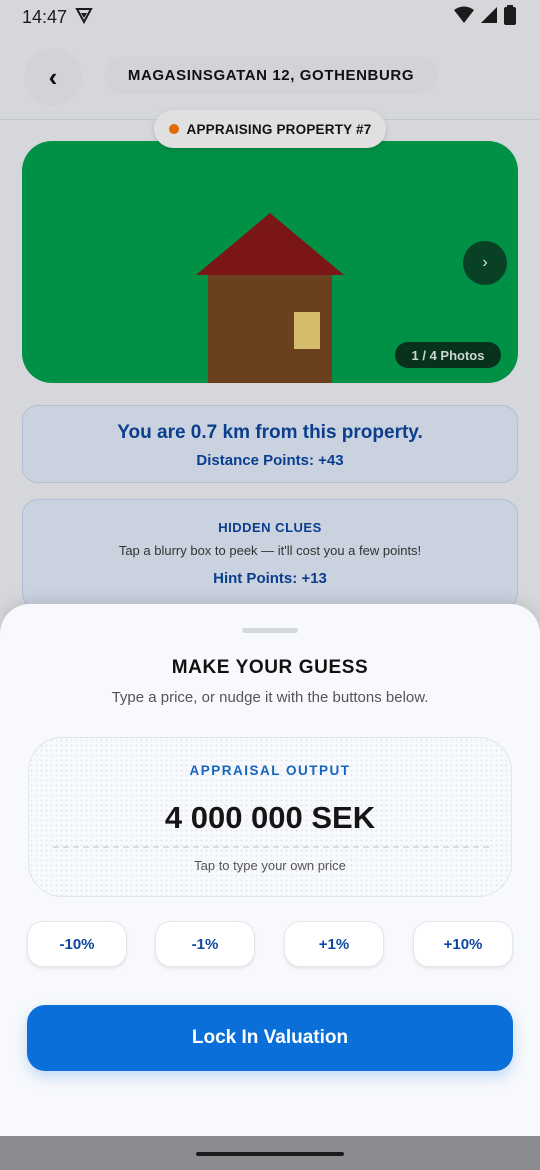 Image resolution: width=540 pixels, height=1170 pixels. Describe the element at coordinates (271, 847) in the screenshot. I see `input-underline` at that location.